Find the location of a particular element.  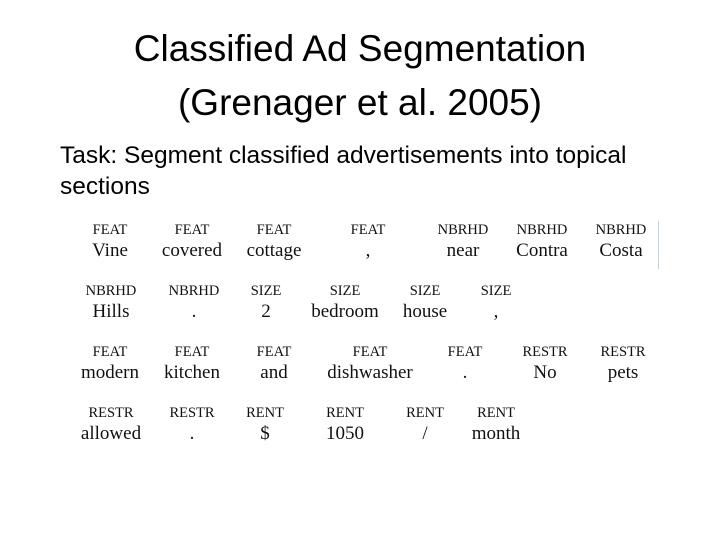

segment-word: dishwasher is located at coordinates (370, 372).